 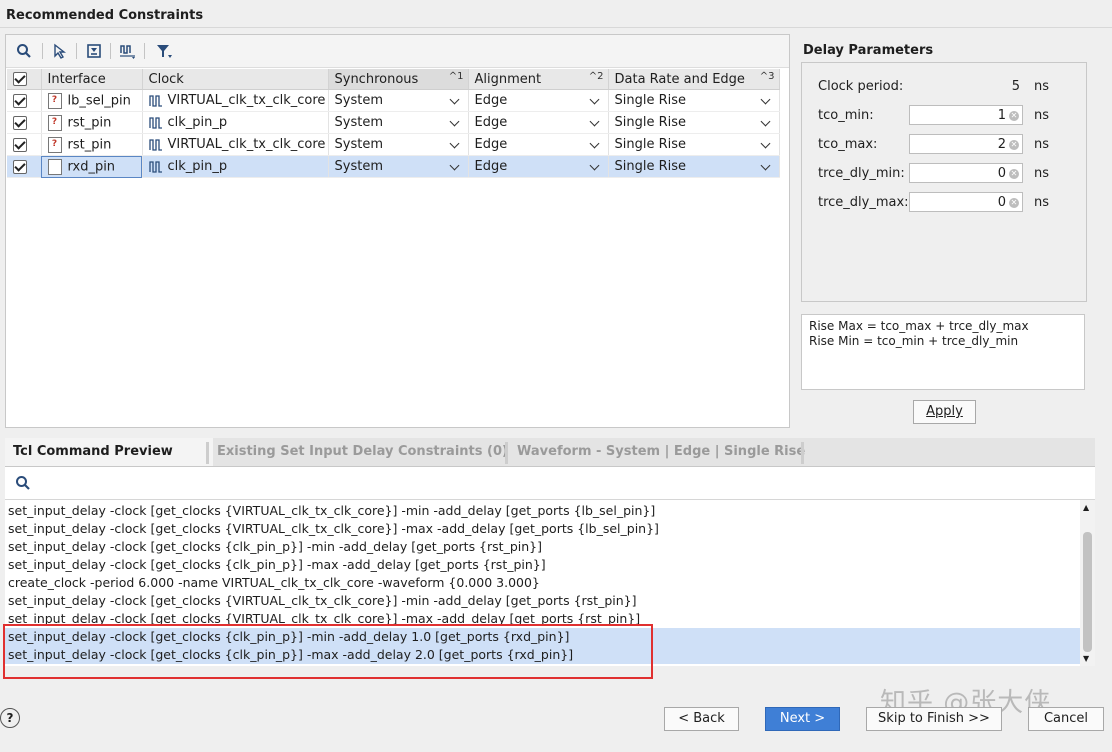 What do you see at coordinates (966, 173) in the screenshot?
I see `trce-dly-min-input: 0✕` at bounding box center [966, 173].